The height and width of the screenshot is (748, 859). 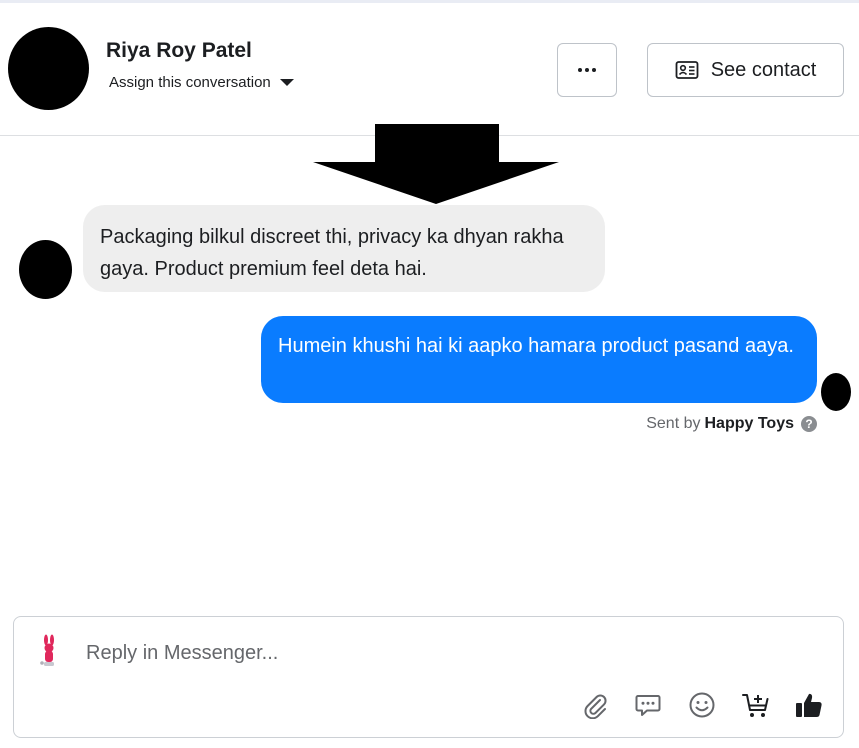 I want to click on contact-name: Riya Roy Patel, so click(x=179, y=51).